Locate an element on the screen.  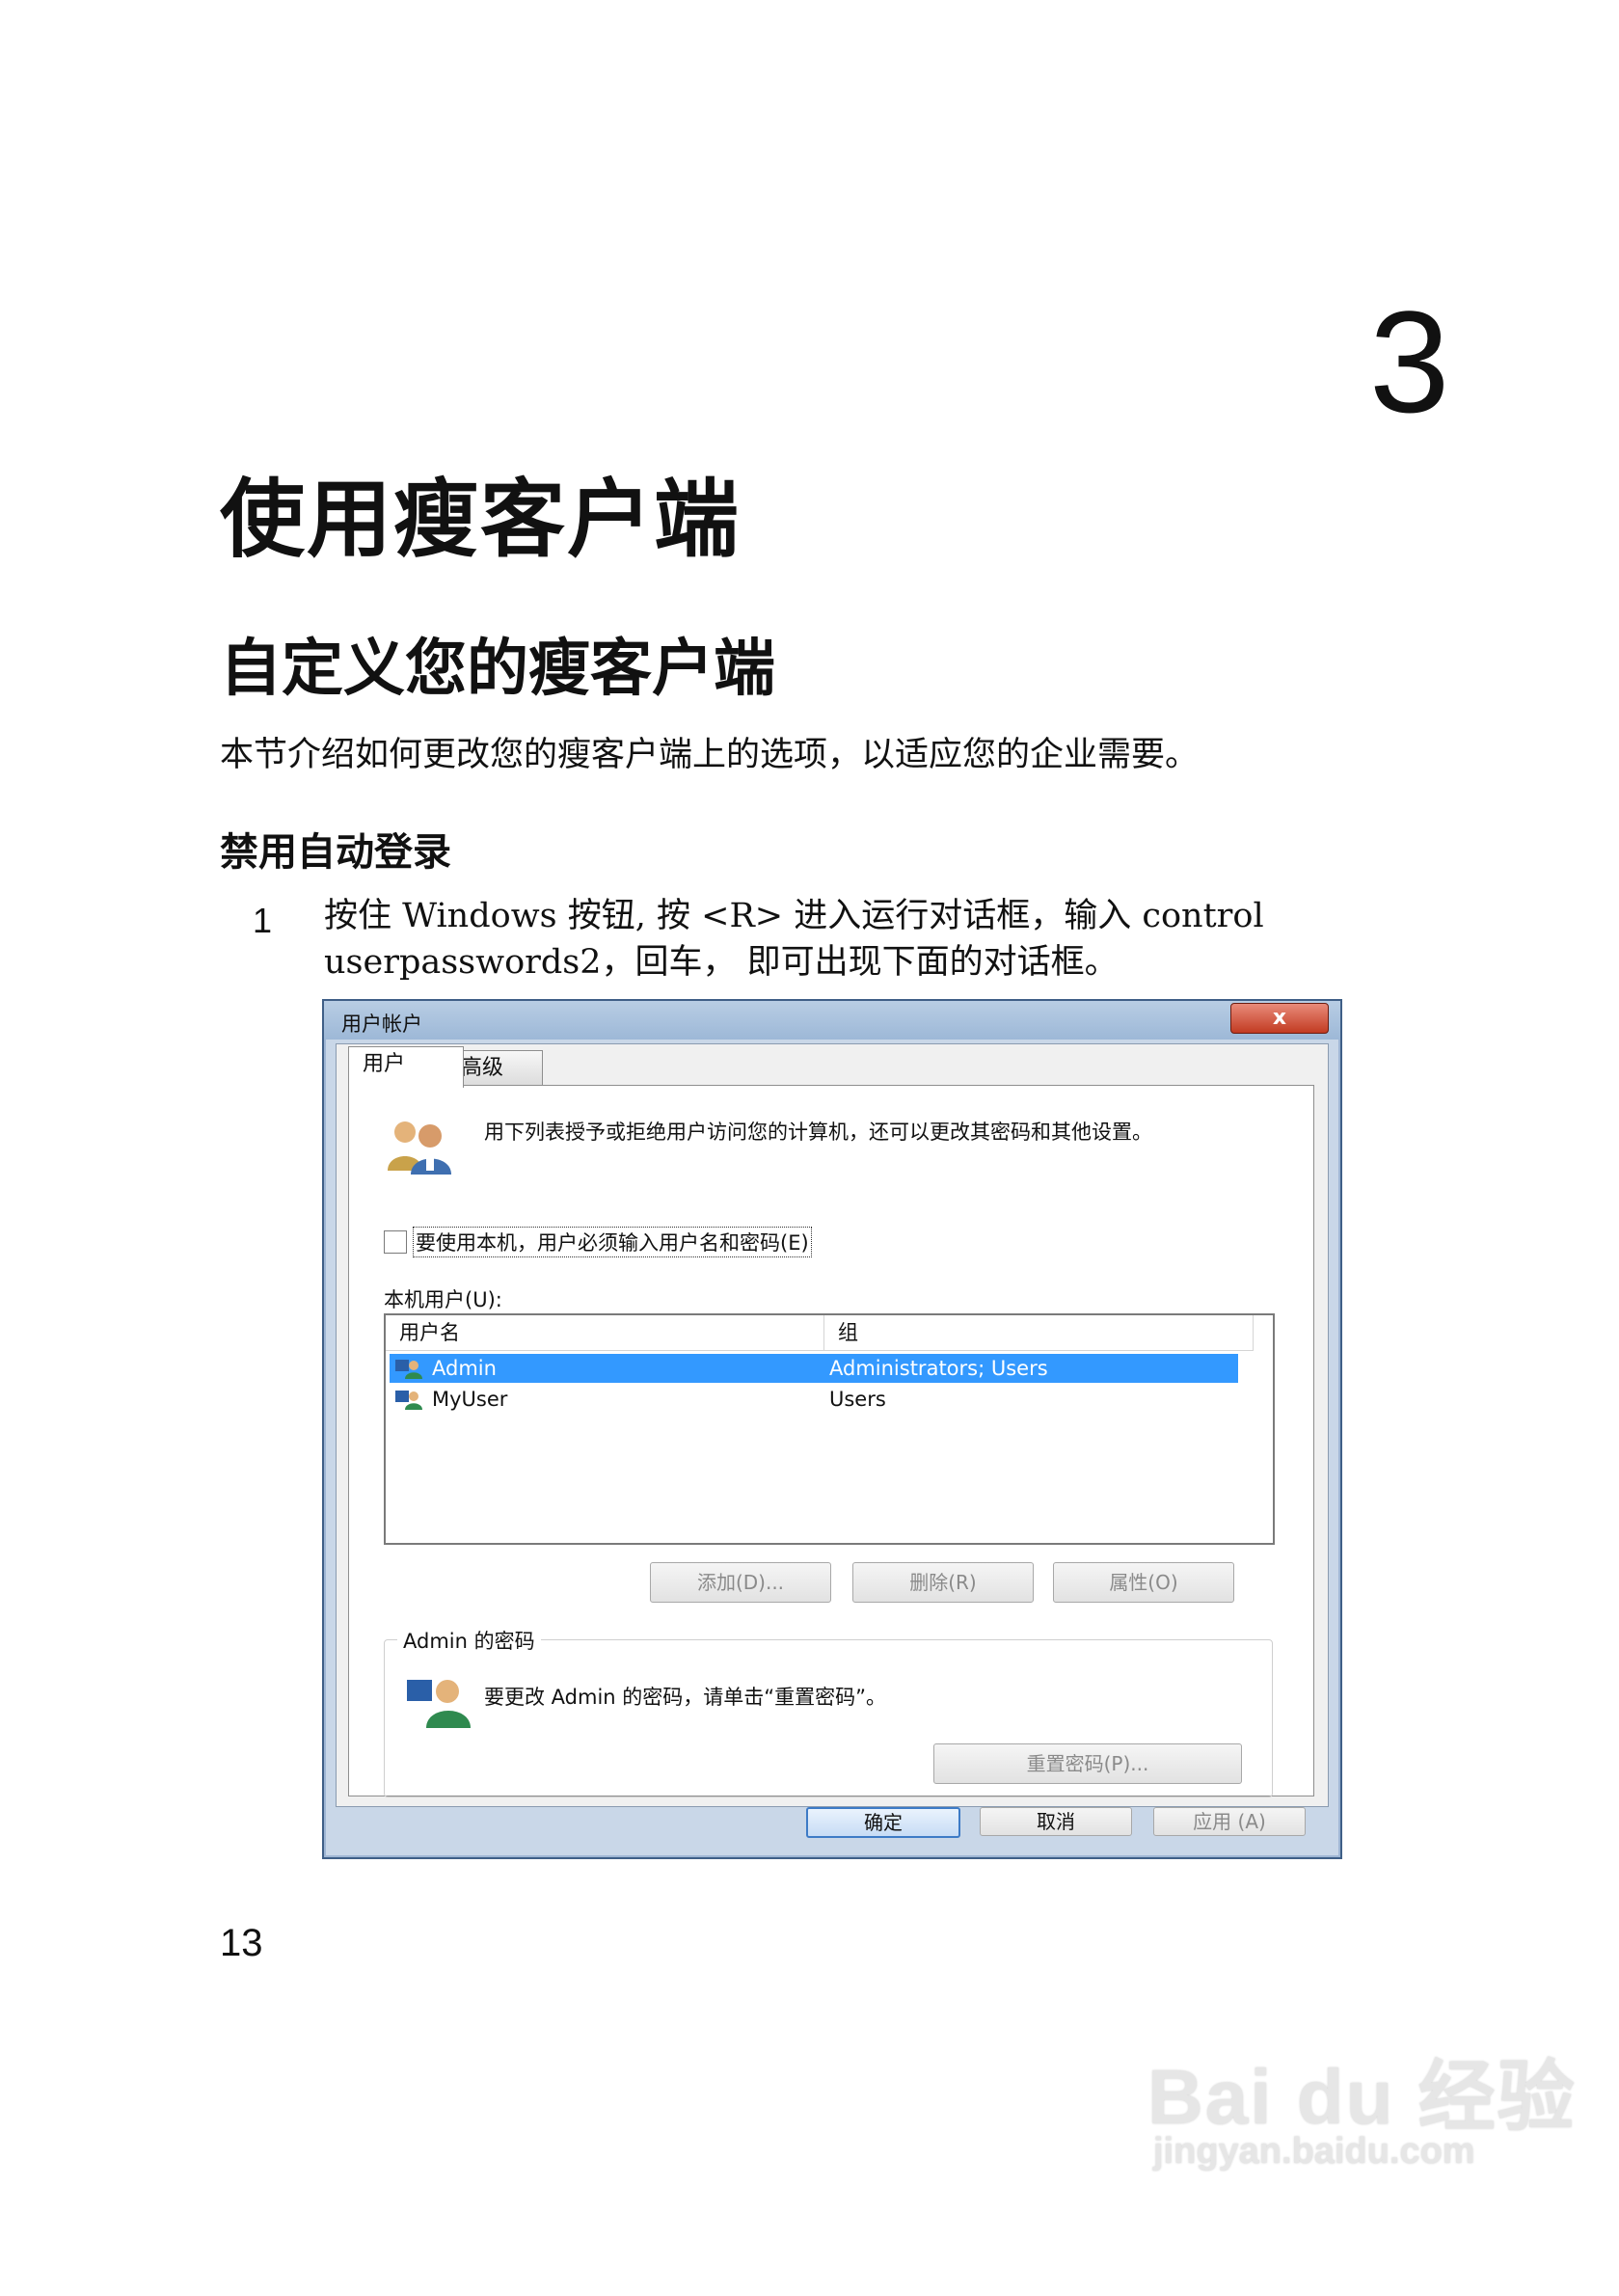
user-name: Admin is located at coordinates (464, 1368).